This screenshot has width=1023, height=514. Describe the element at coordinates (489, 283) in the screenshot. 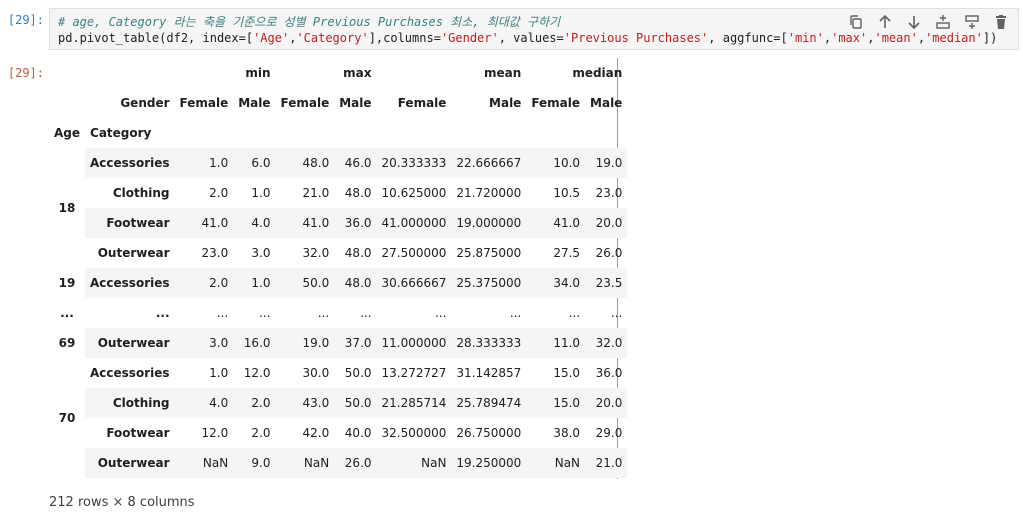

I see `table-cell: 25.375000` at that location.